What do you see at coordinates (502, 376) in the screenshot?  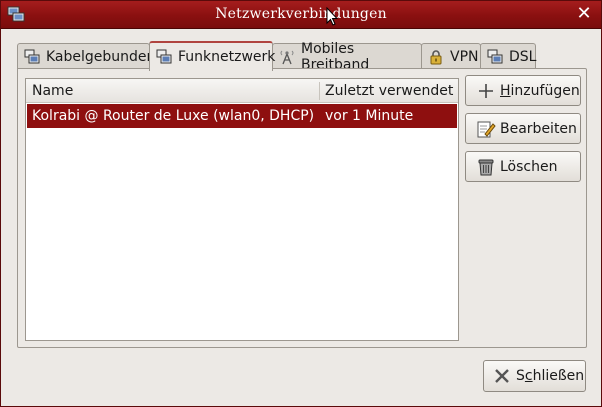 I see `close-icon` at bounding box center [502, 376].